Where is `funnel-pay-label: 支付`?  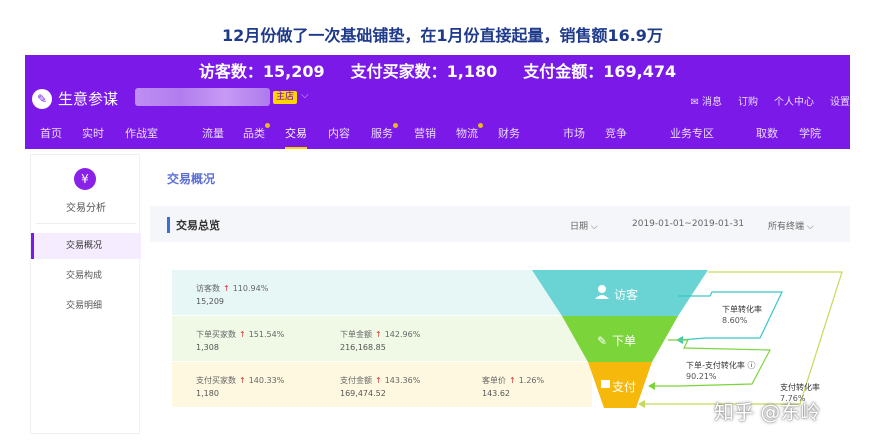 funnel-pay-label: 支付 is located at coordinates (624, 387).